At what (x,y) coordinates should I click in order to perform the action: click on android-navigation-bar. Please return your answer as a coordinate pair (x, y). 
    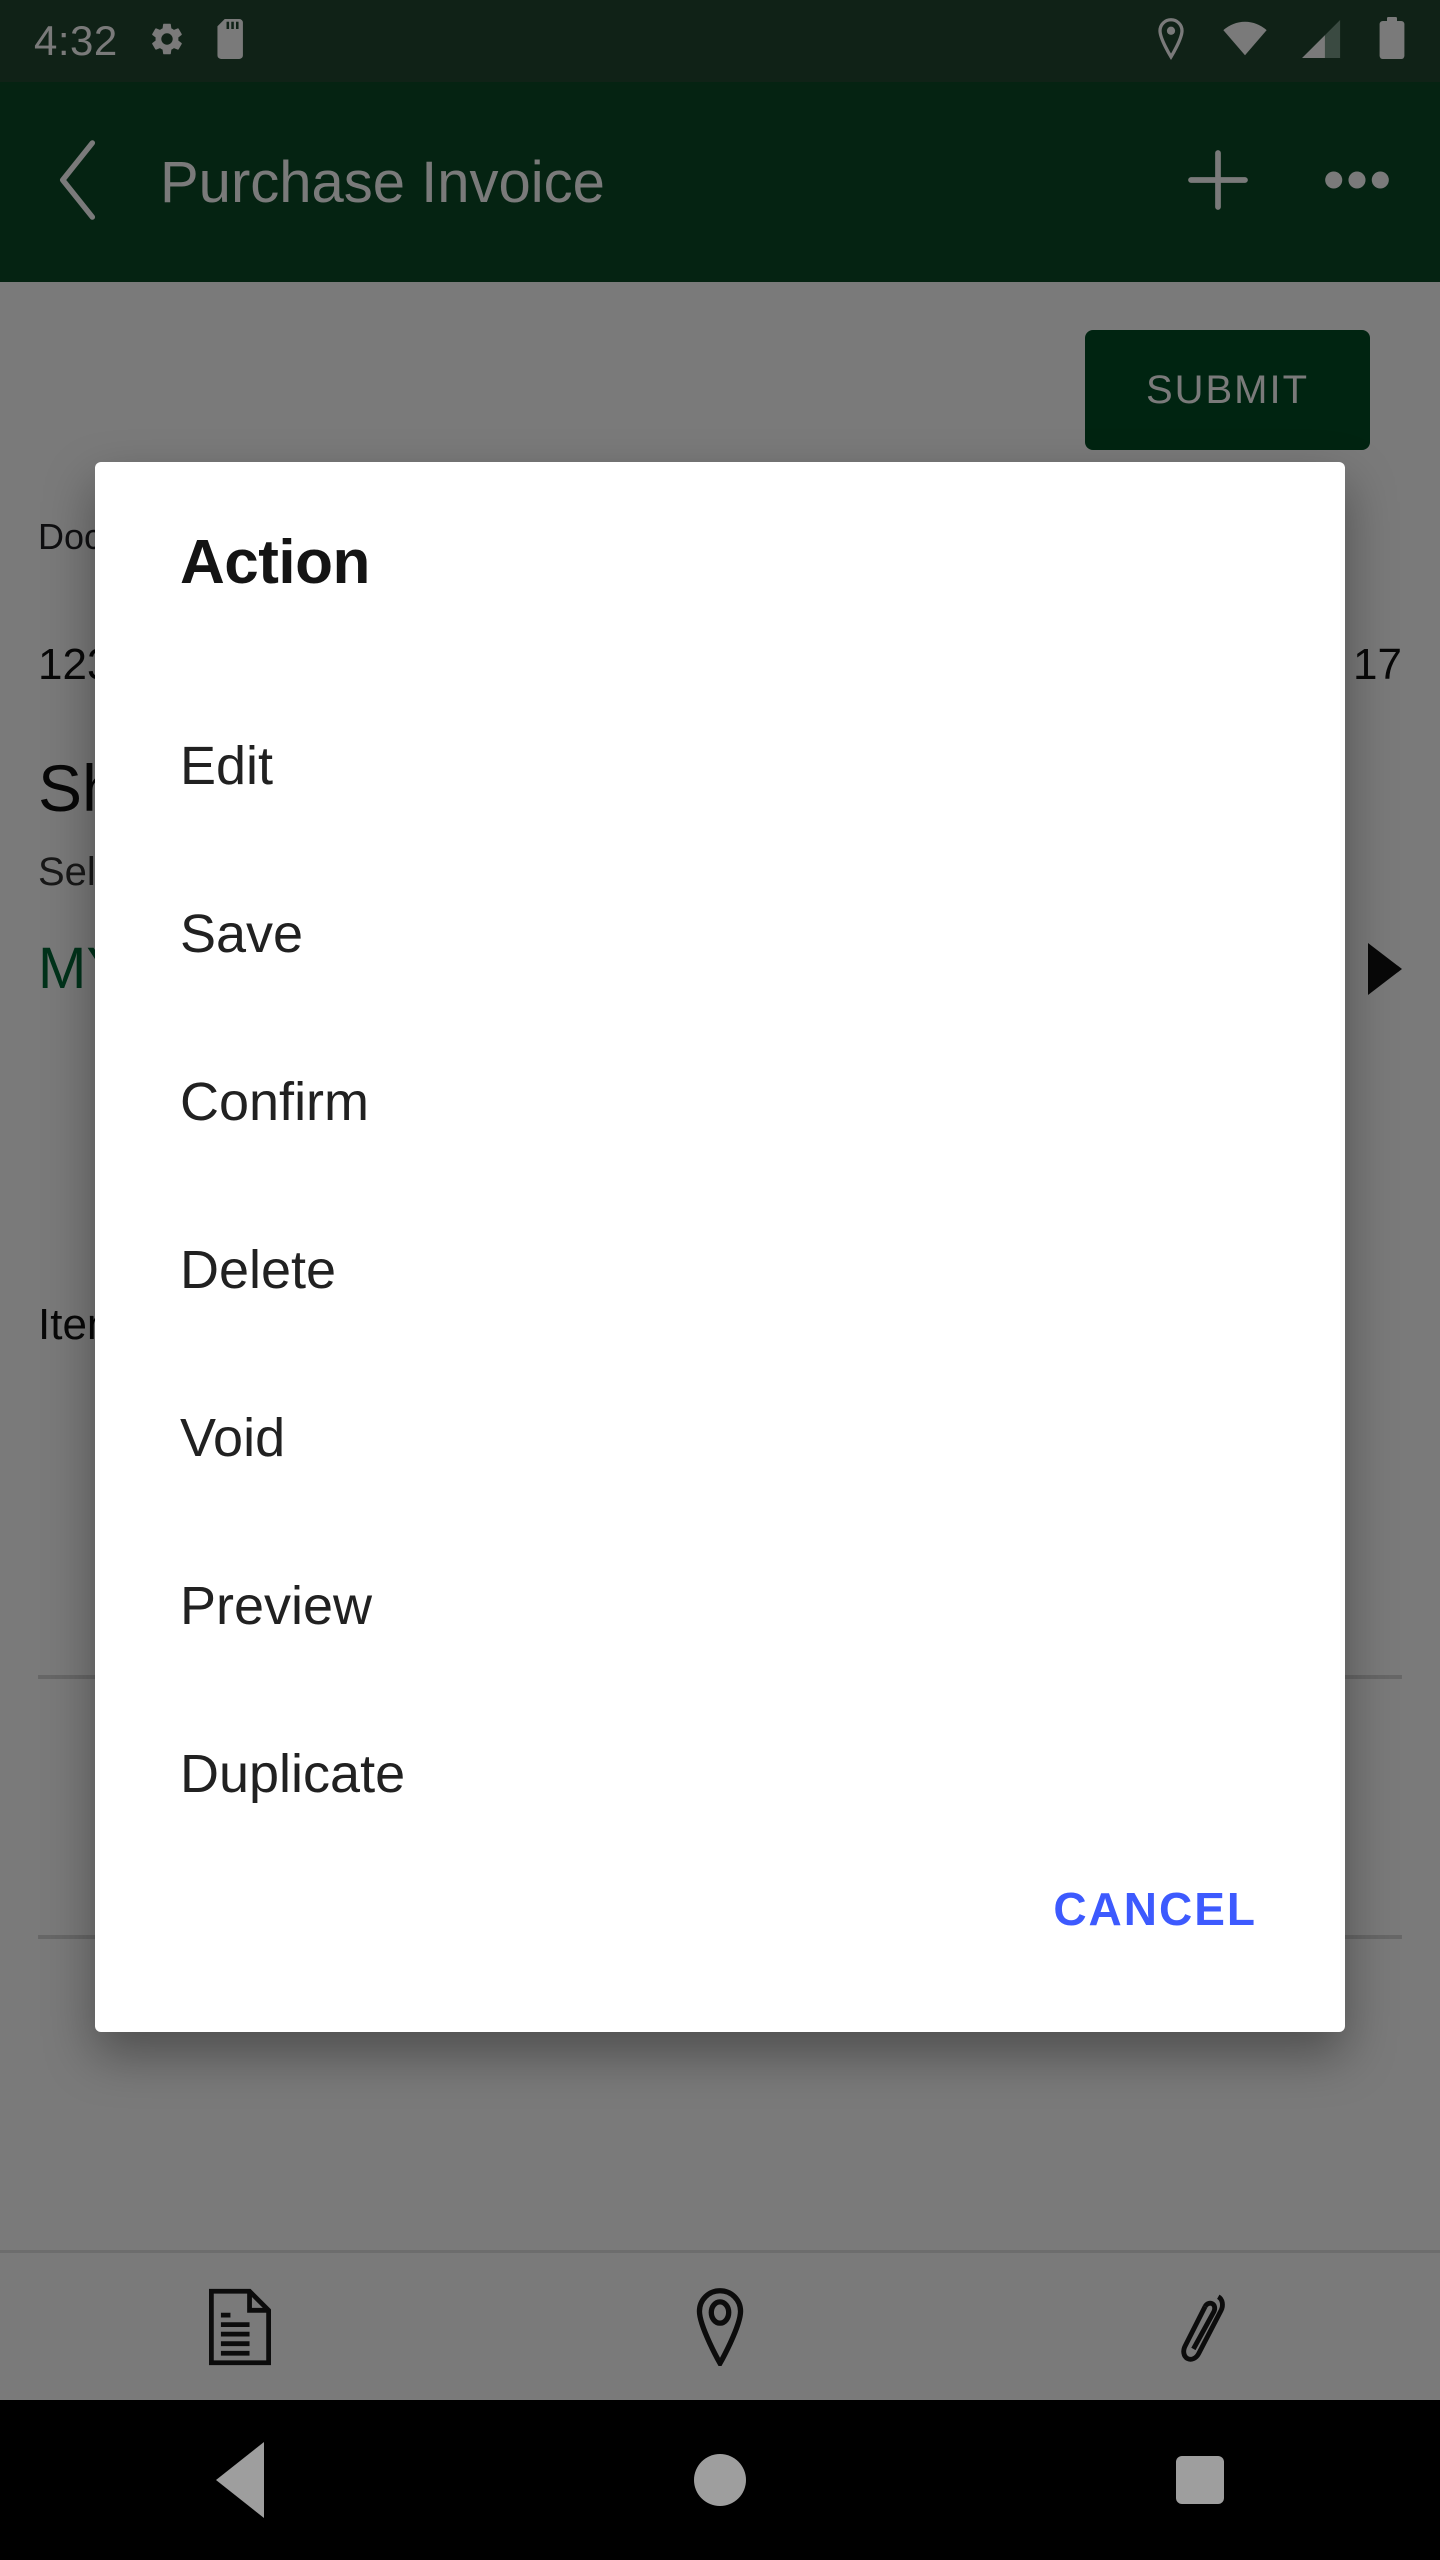
    Looking at the image, I should click on (720, 2480).